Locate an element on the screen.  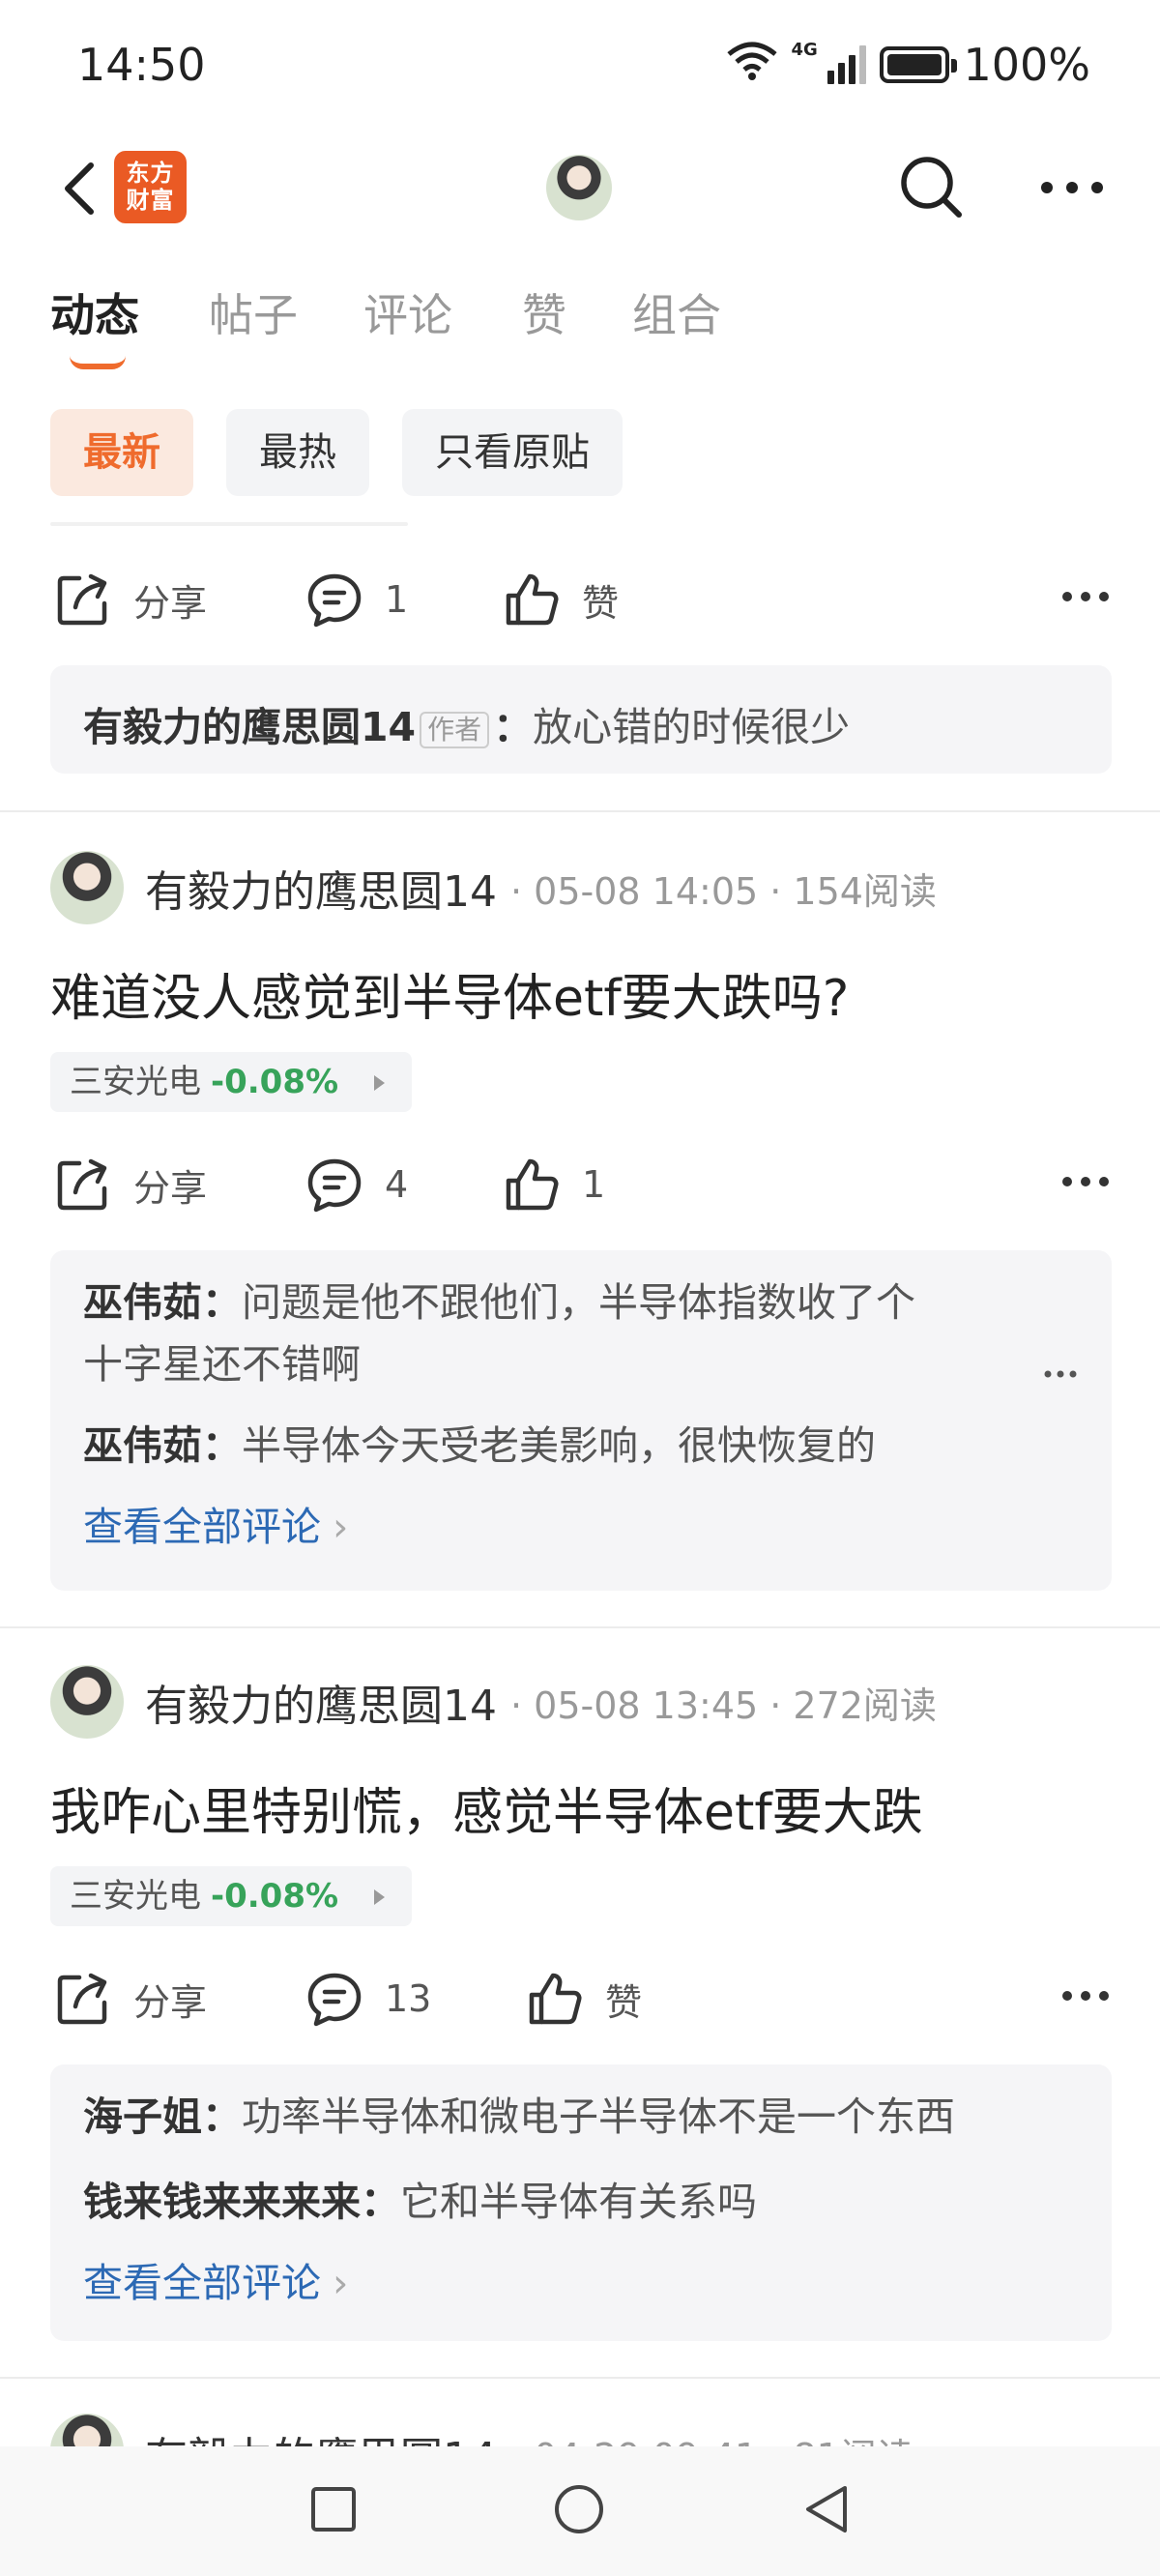
filter-latest: 最新 is located at coordinates (122, 452).